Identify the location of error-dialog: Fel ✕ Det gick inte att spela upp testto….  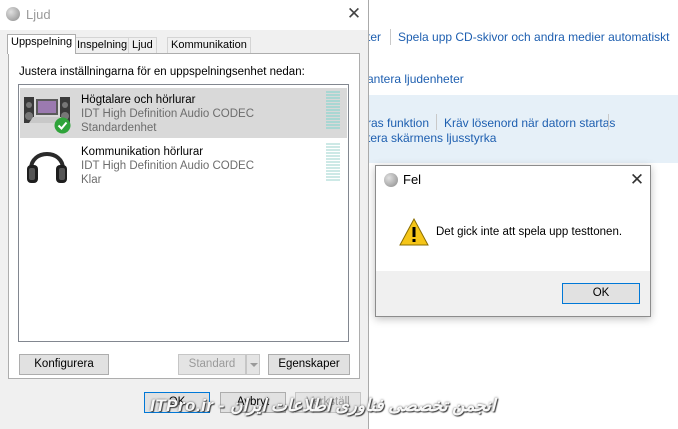
(513, 241).